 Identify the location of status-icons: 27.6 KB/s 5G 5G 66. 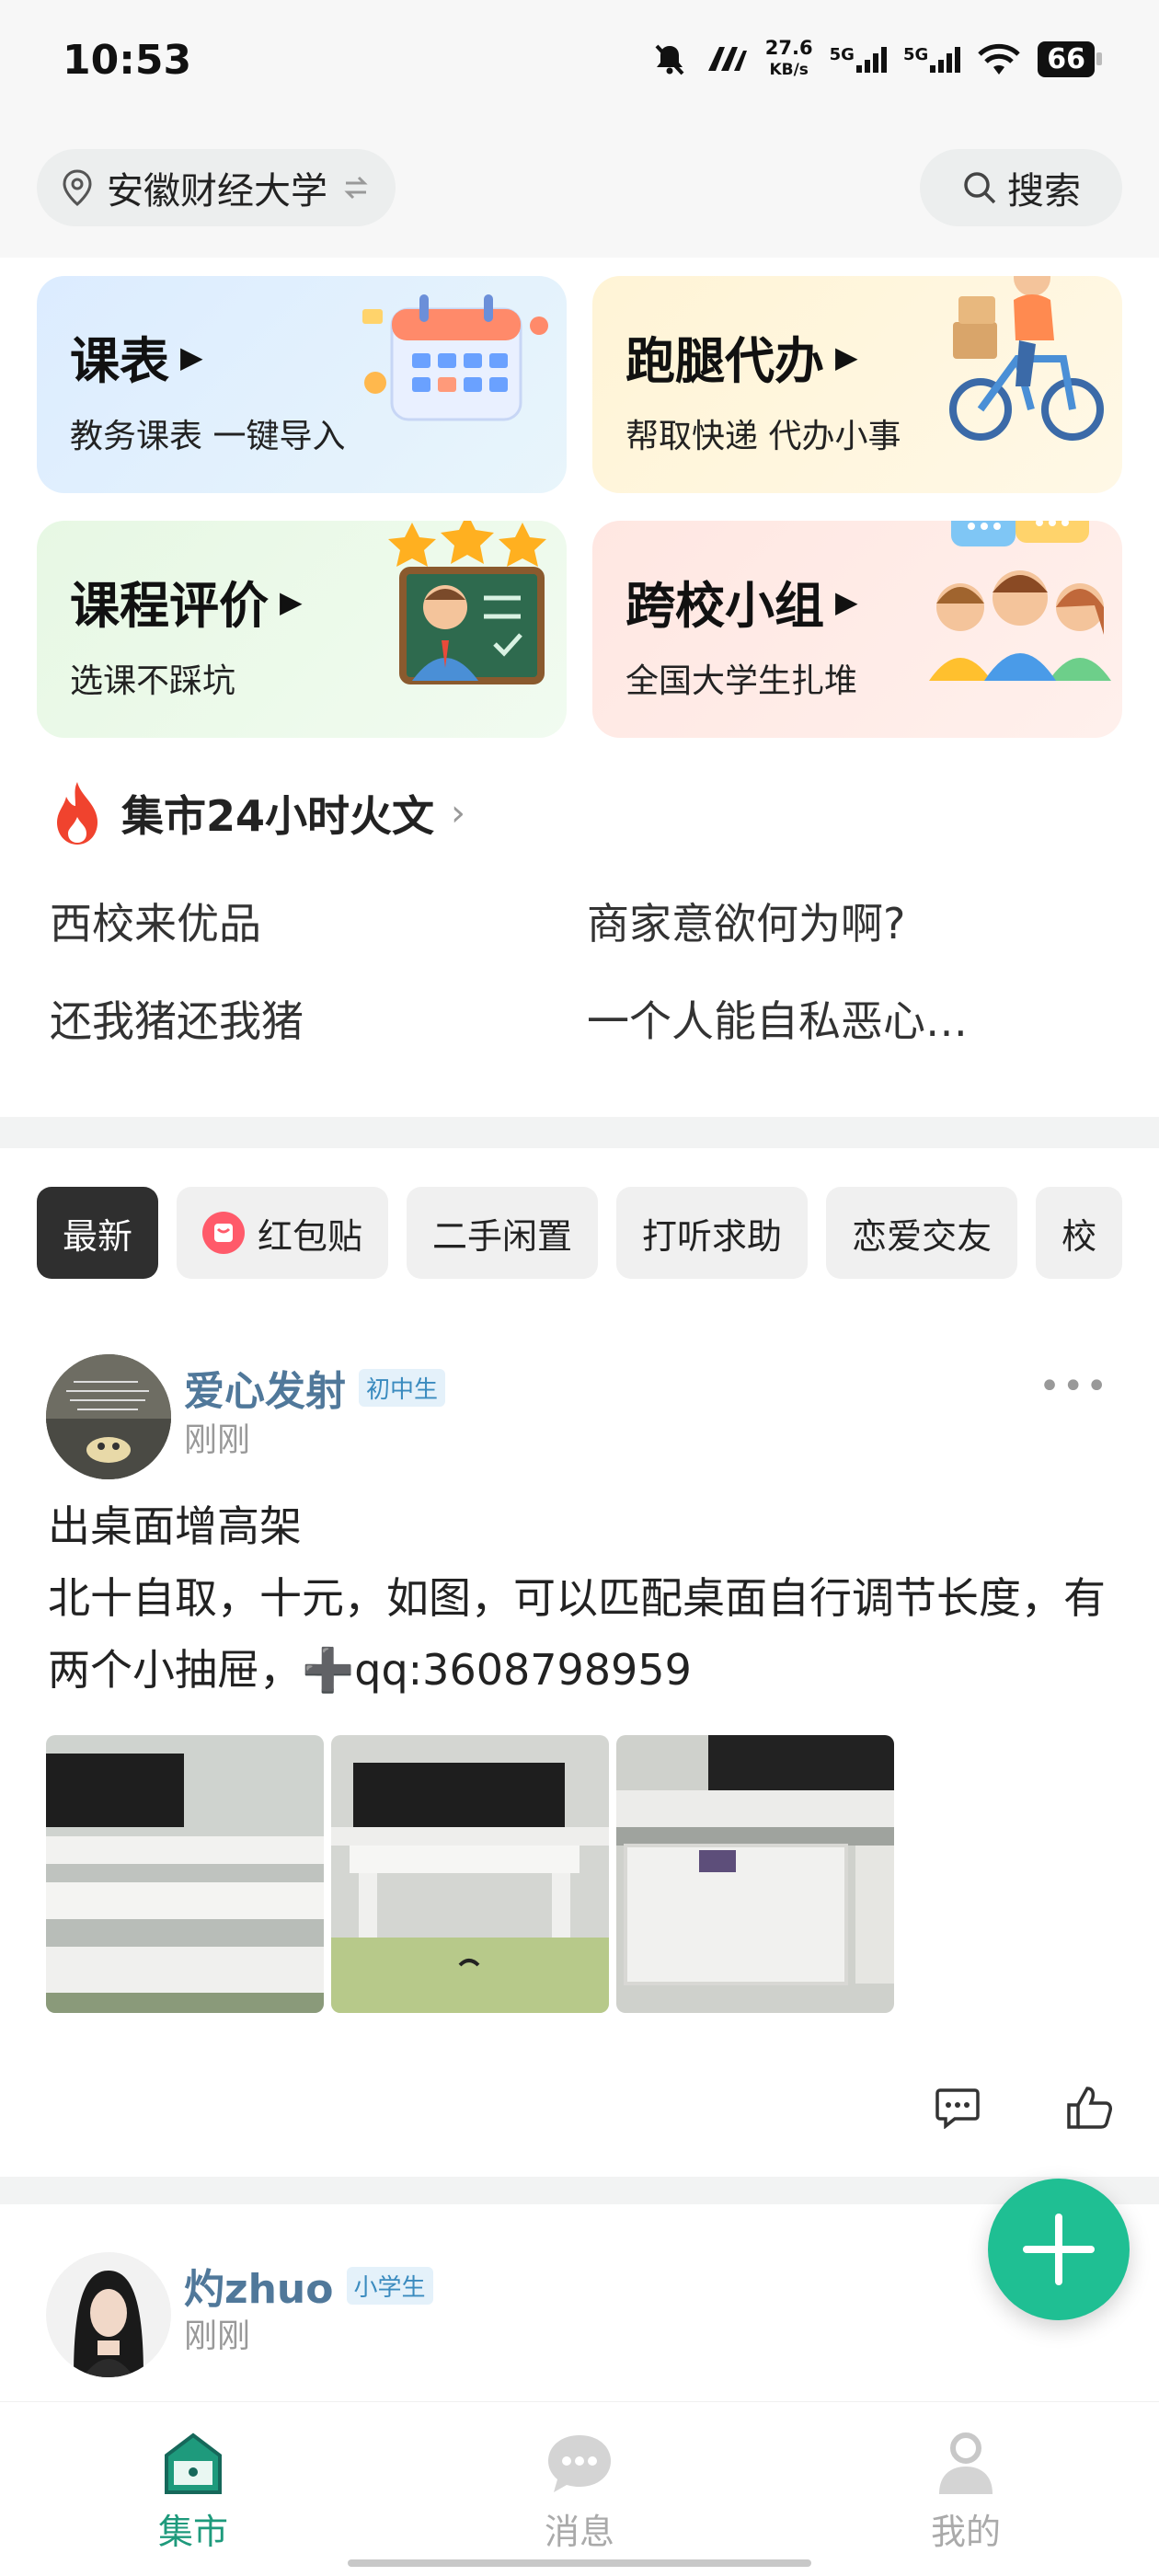
(876, 59).